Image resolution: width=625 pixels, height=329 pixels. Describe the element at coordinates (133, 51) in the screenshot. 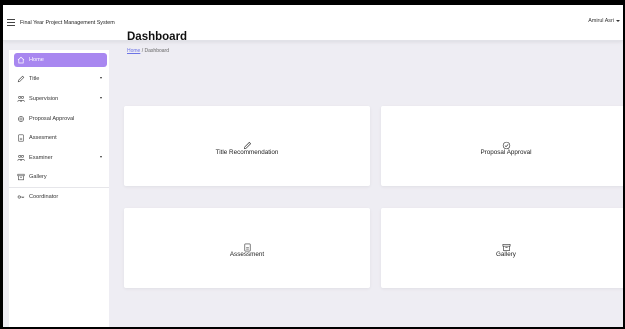

I see `breadcrumb-home-link: Home` at that location.